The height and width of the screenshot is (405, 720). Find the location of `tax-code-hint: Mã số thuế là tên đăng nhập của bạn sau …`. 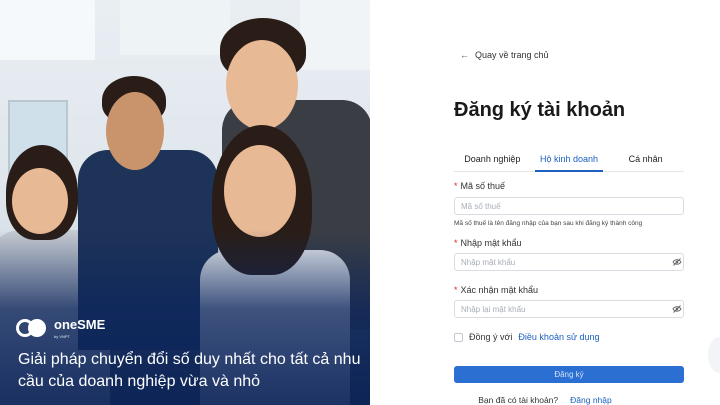

tax-code-hint: Mã số thuế là tên đăng nhập của bạn sau … is located at coordinates (548, 223).